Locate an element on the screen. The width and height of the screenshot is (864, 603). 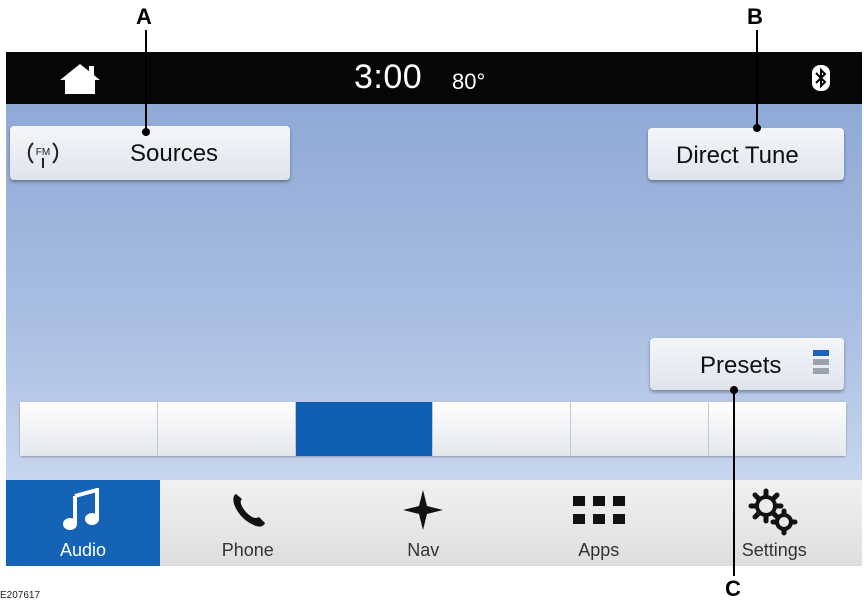
nav-settings: Settings is located at coordinates (775, 523).